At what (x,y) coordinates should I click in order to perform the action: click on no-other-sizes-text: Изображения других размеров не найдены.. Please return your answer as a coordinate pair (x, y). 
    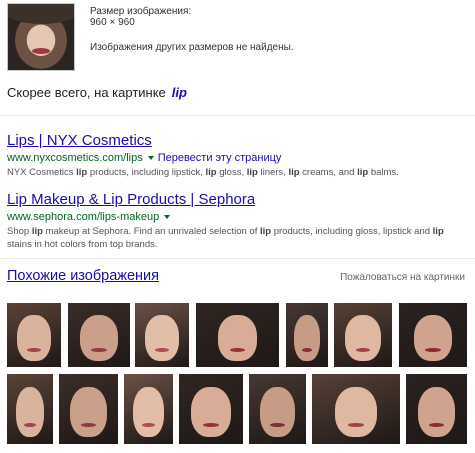
    Looking at the image, I should click on (192, 47).